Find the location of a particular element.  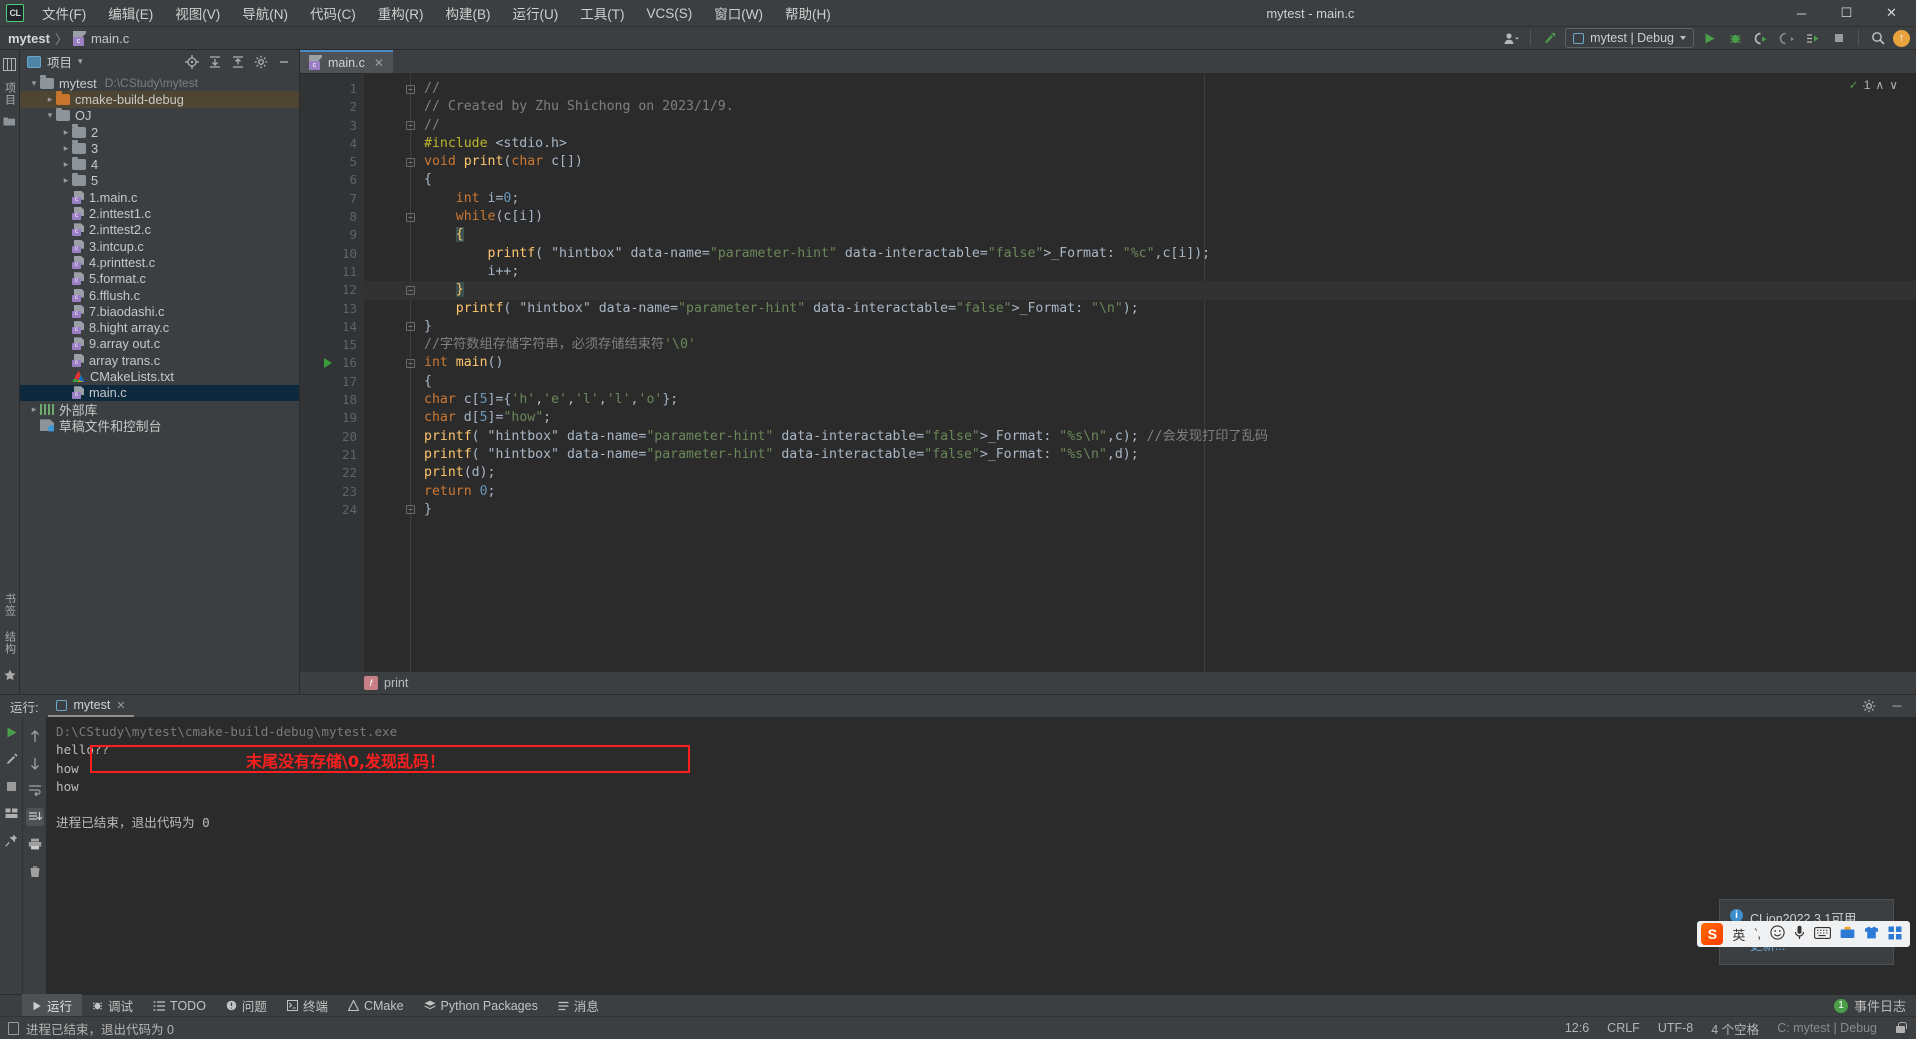

menu-run: 运行(U) is located at coordinates (536, 13).